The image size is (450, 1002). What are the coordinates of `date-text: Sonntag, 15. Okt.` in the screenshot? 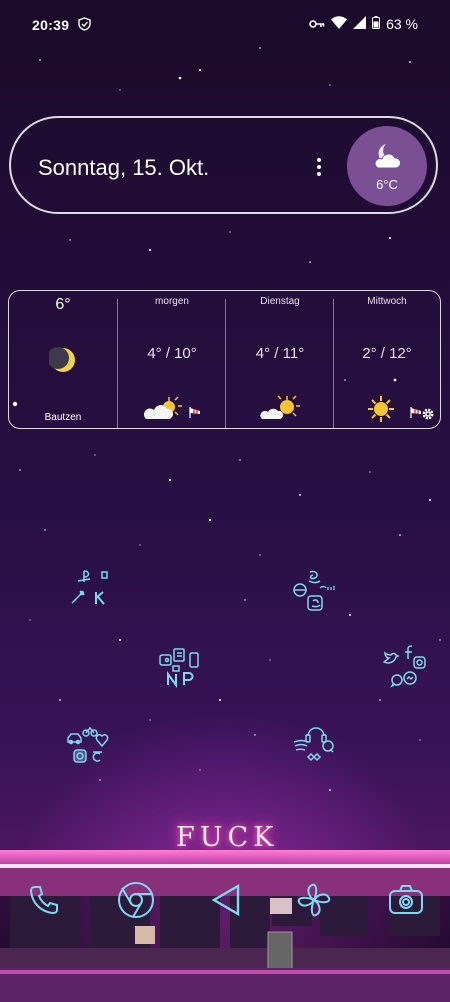 It's located at (123, 168).